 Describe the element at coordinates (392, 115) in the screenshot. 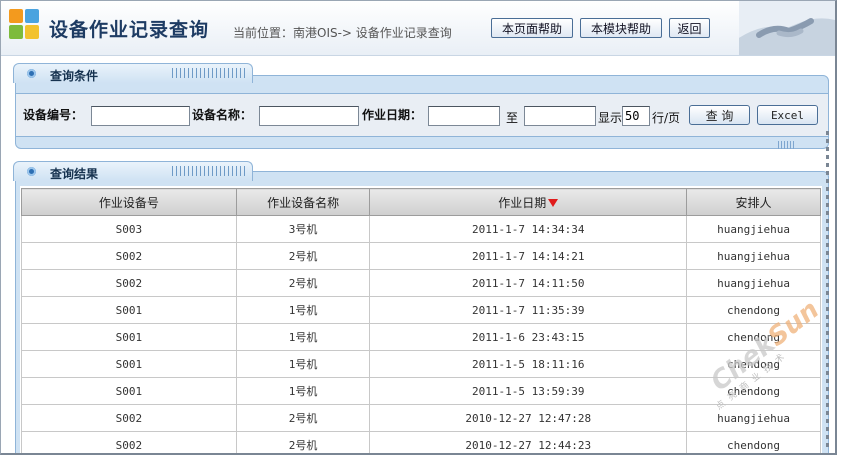

I see `work-date-label: 作业日期：` at that location.